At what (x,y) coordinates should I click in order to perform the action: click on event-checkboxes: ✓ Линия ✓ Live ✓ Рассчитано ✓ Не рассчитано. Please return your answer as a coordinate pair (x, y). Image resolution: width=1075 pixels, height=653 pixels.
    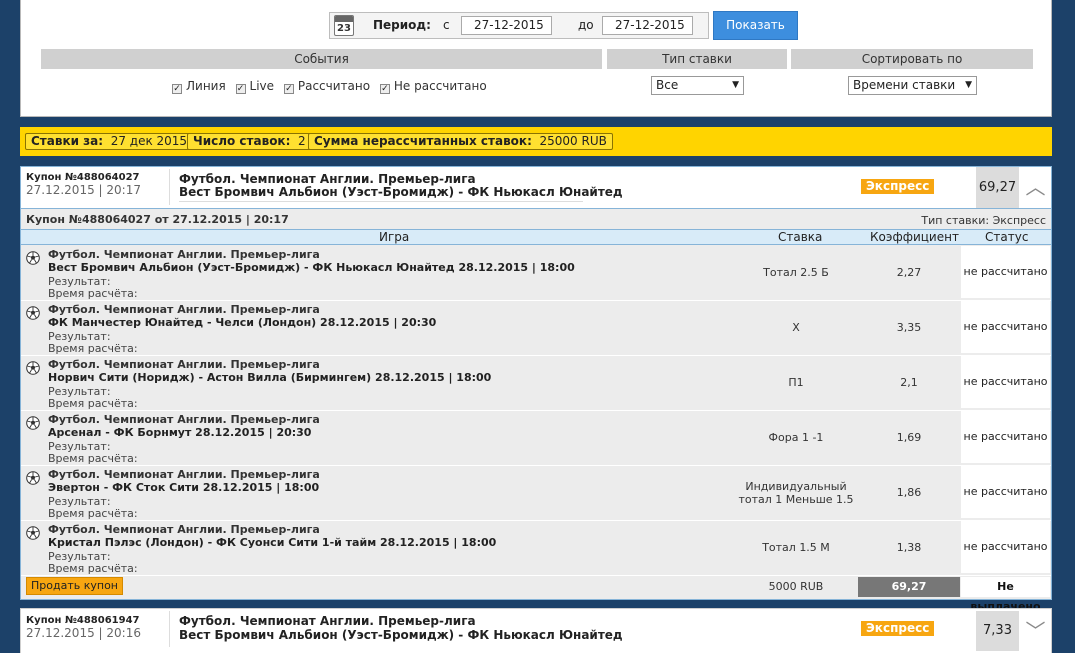
    Looking at the image, I should click on (329, 86).